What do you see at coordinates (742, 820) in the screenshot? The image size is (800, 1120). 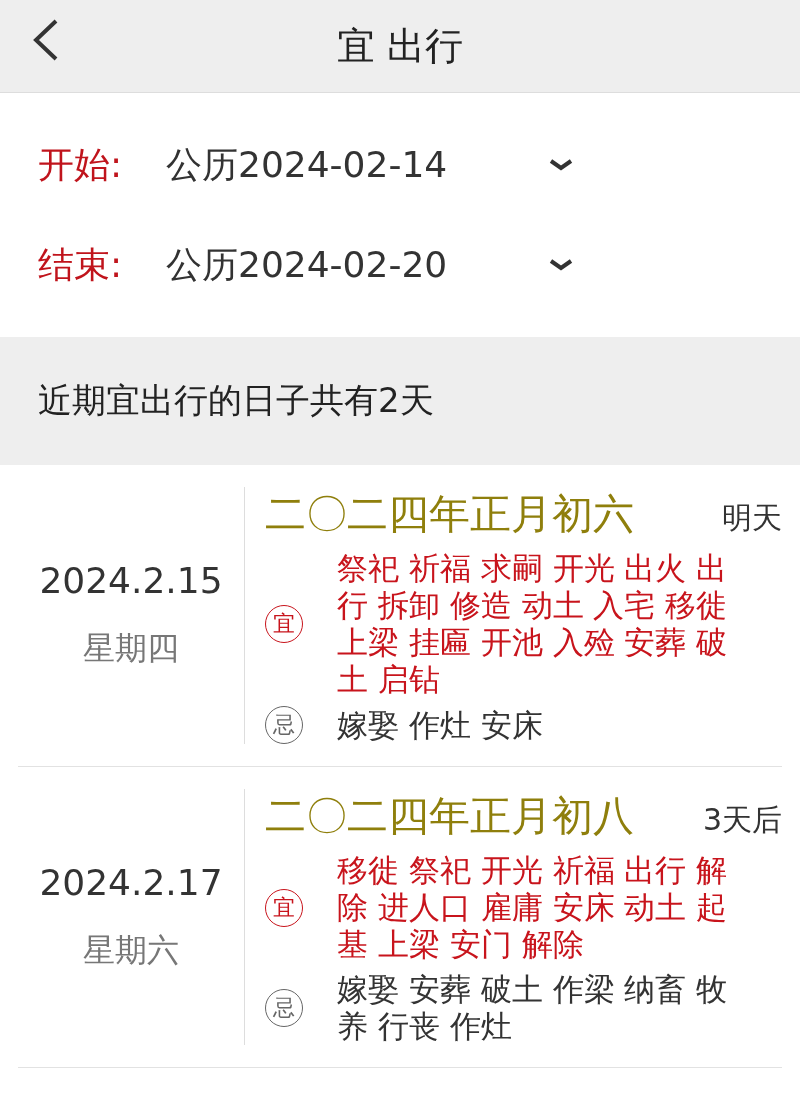 I see `relative-day: 3天后` at bounding box center [742, 820].